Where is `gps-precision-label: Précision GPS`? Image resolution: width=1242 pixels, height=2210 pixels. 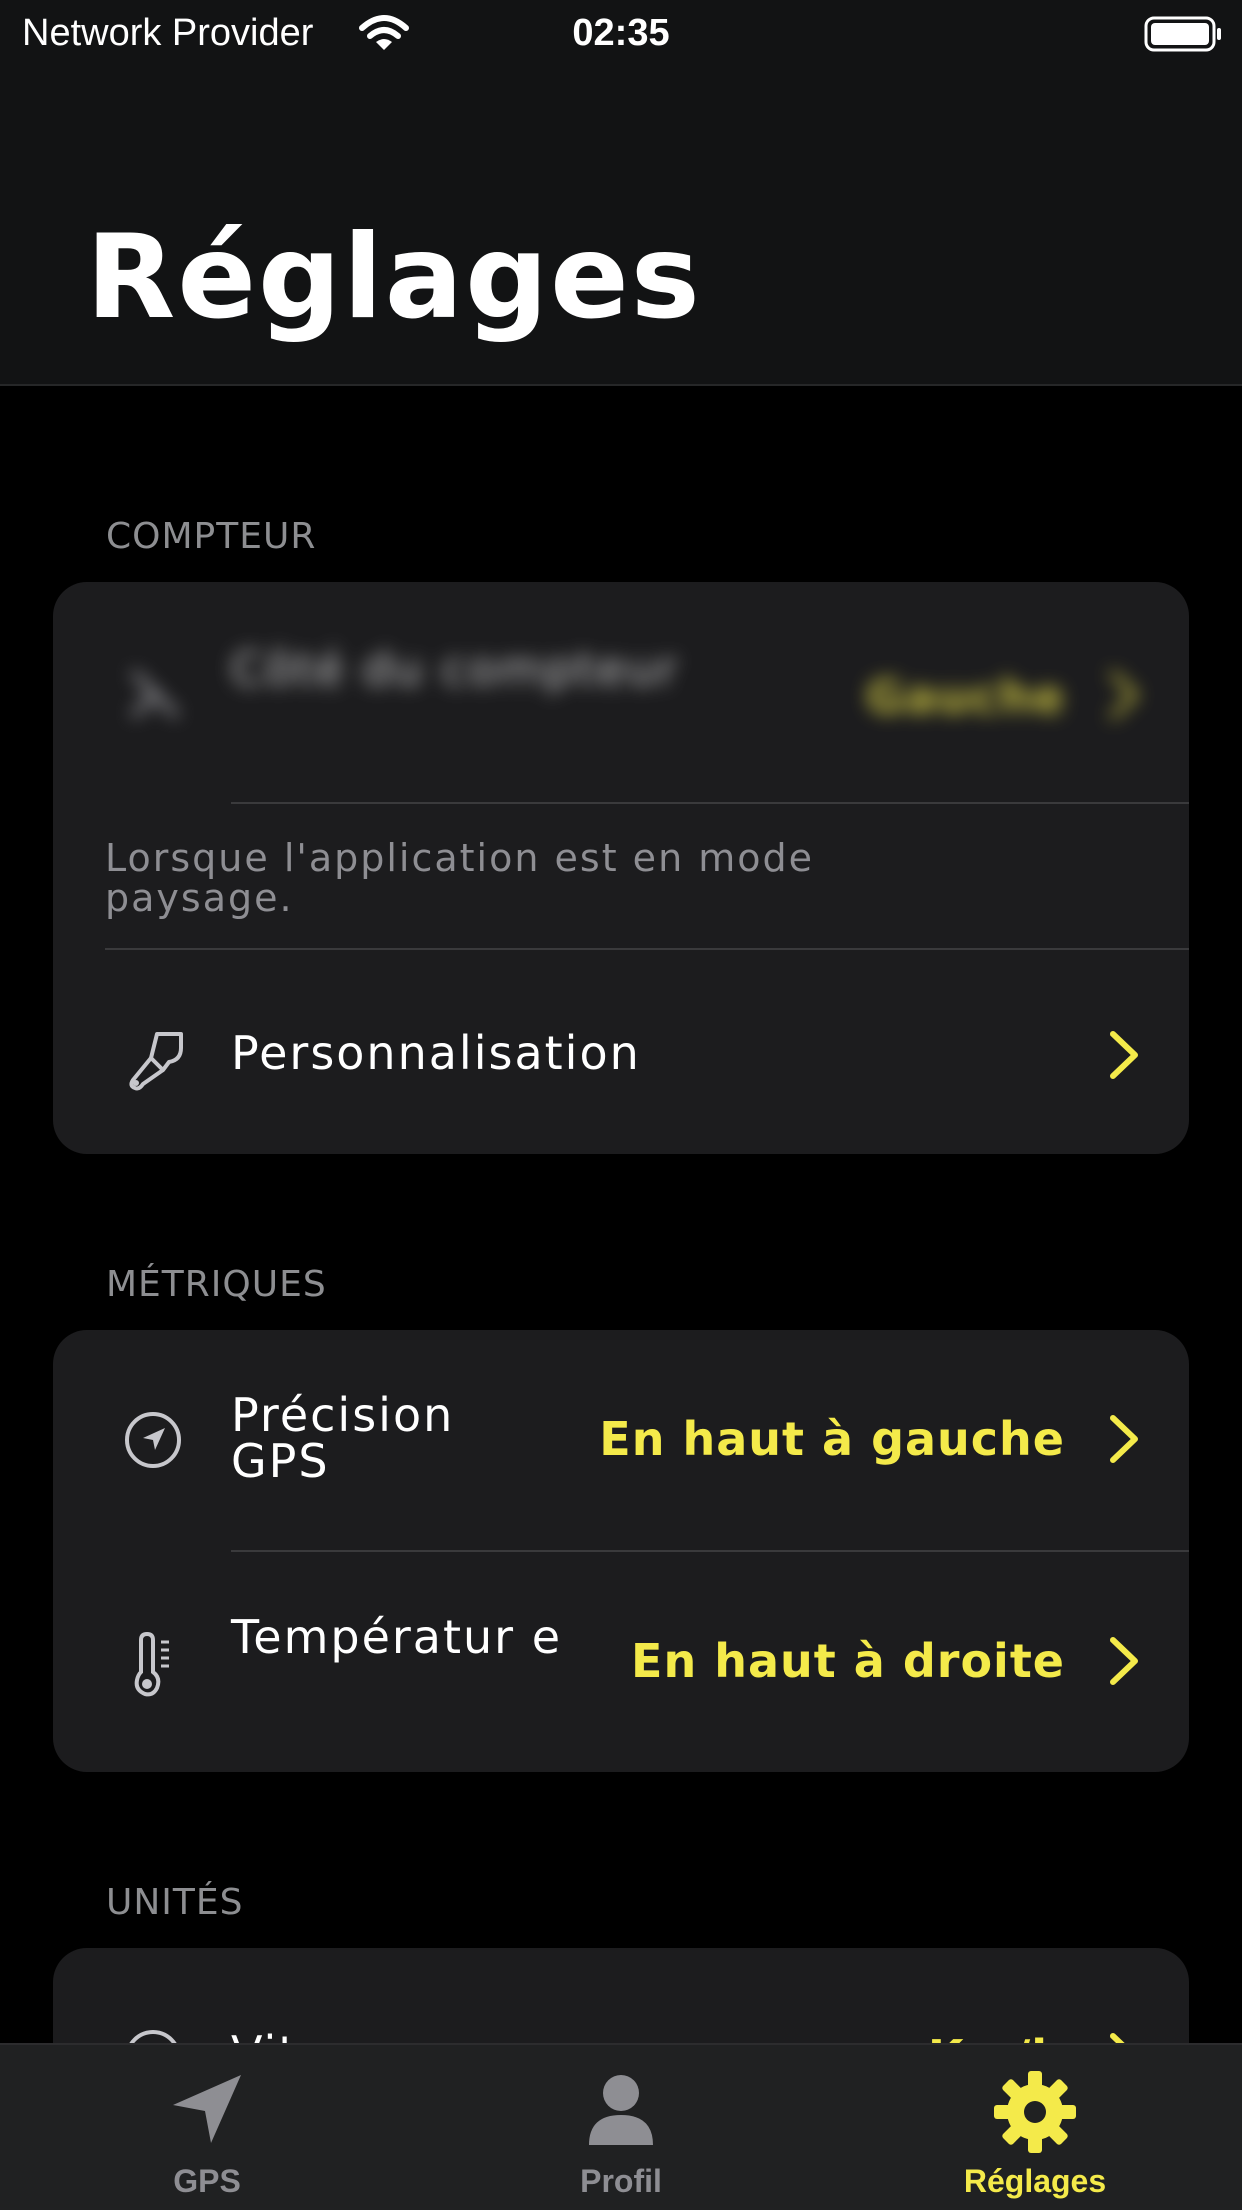
gps-precision-label: Précision GPS is located at coordinates (343, 1438).